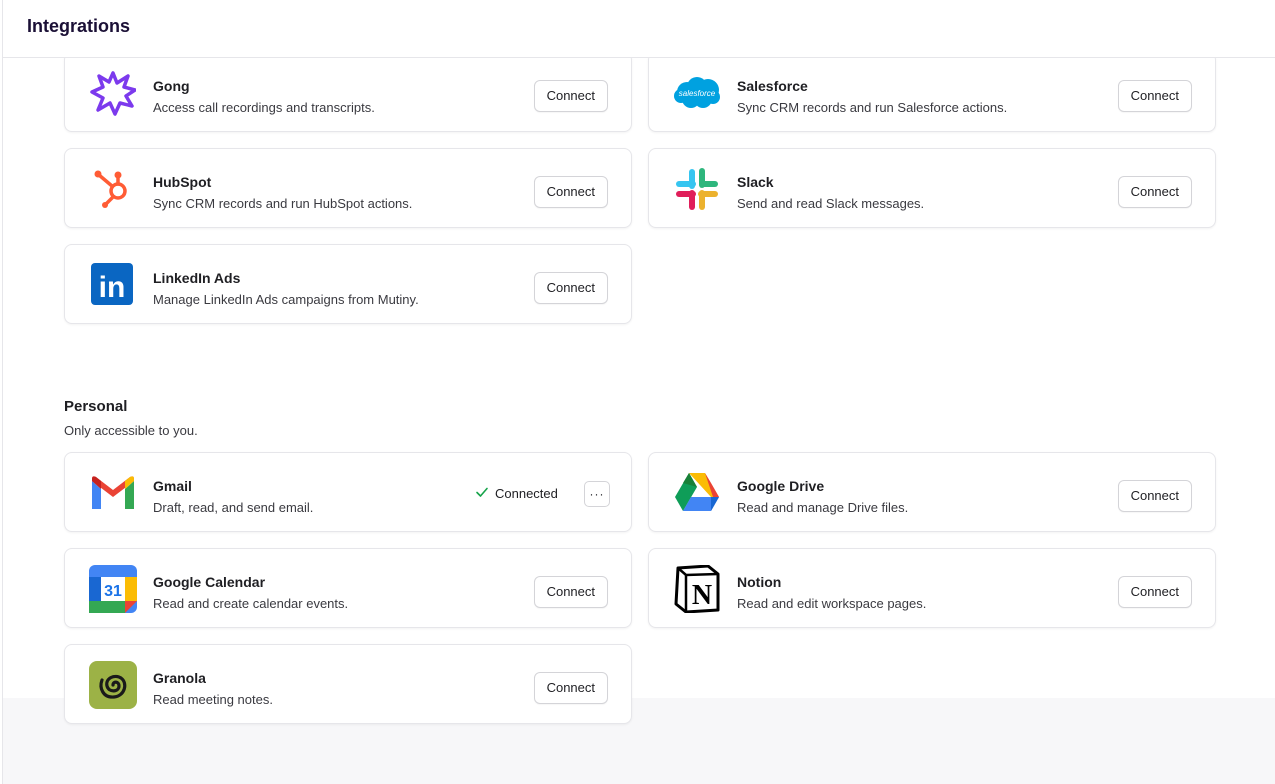  Describe the element at coordinates (251, 603) in the screenshot. I see `integration-description: Read and create calendar events.` at that location.